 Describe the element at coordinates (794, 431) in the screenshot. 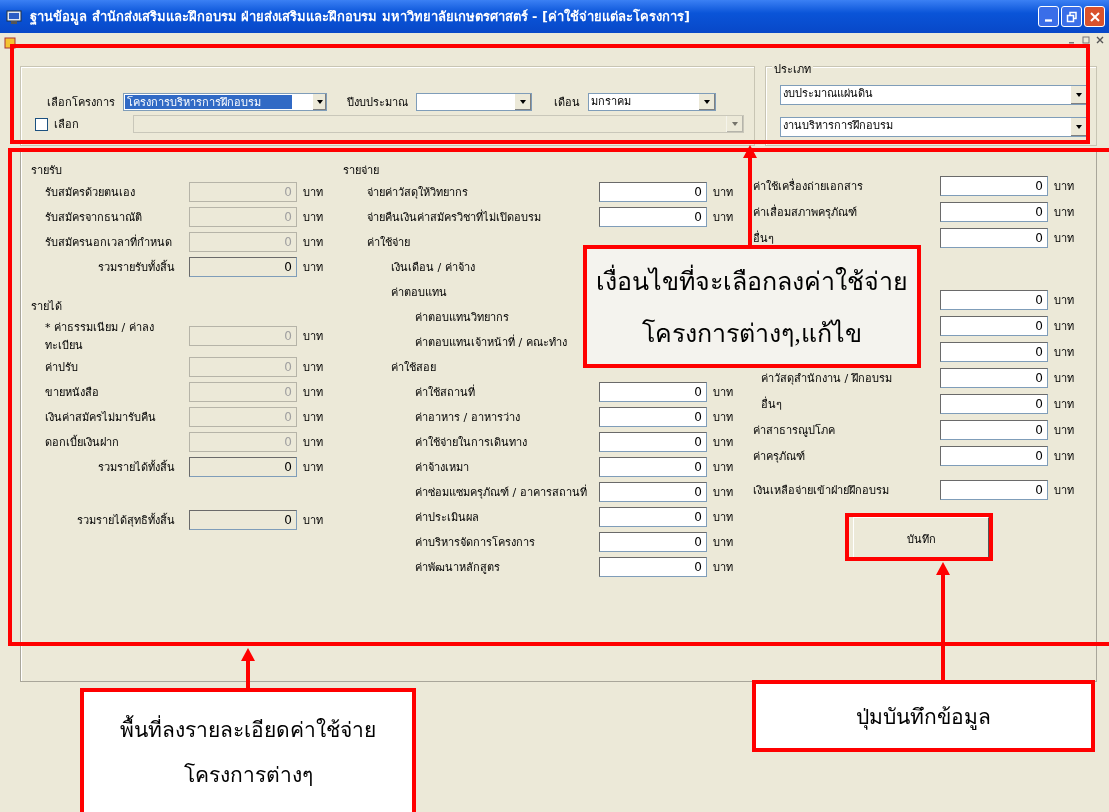

I see `field-label: ค่าสาธารณูปโภค` at that location.